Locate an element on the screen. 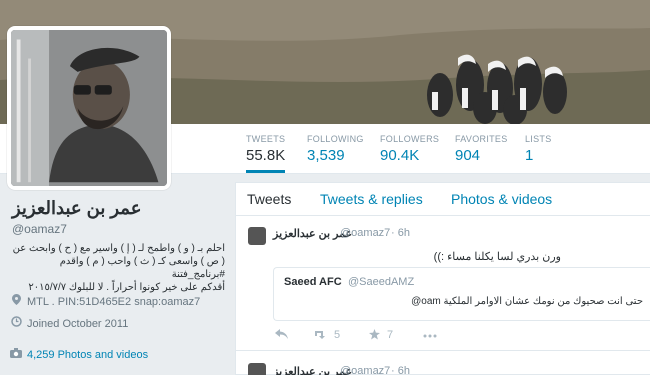 This screenshot has height=375, width=650. profile-avatar is located at coordinates (89, 108).